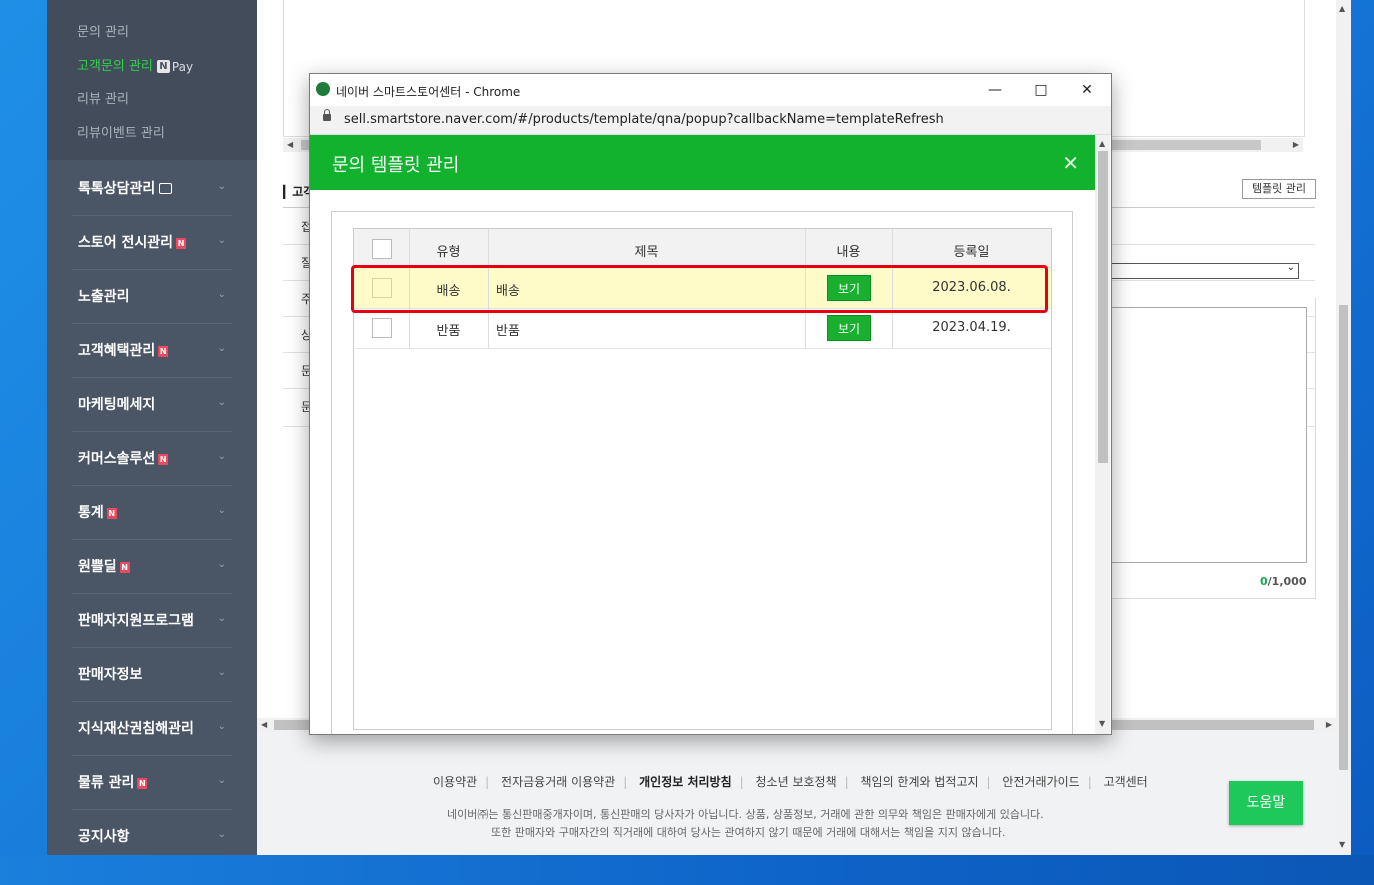 This screenshot has width=1374, height=885. What do you see at coordinates (702, 162) in the screenshot?
I see `popup-header: 문의 템플릿 관리 ✕` at bounding box center [702, 162].